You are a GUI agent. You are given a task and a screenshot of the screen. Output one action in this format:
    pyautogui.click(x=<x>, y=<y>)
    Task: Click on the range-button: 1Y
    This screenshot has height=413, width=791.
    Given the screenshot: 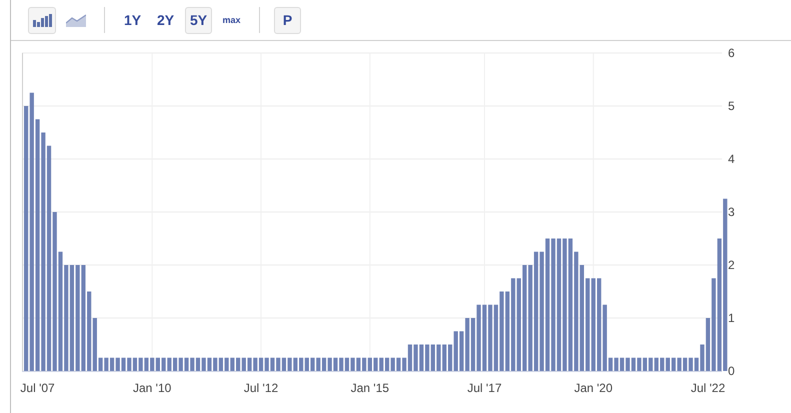 What is the action you would take?
    pyautogui.click(x=132, y=20)
    